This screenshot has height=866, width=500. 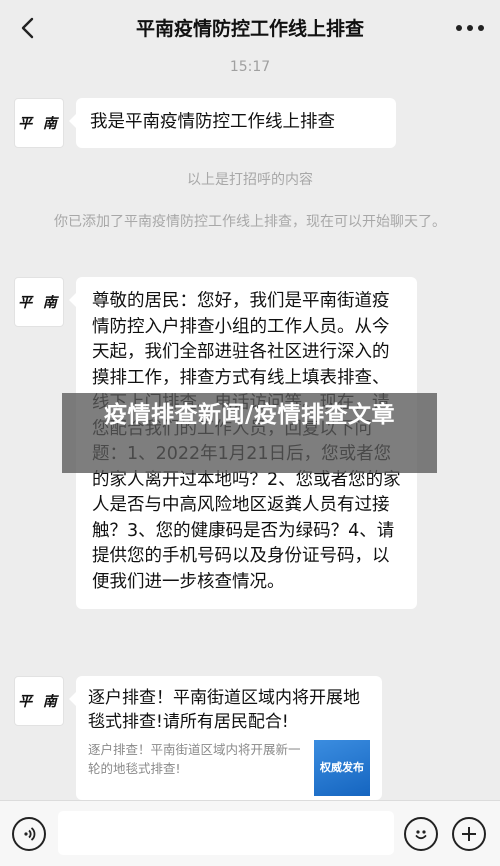 What do you see at coordinates (342, 768) in the screenshot?
I see `link-card-thumbnail: 权威发布` at bounding box center [342, 768].